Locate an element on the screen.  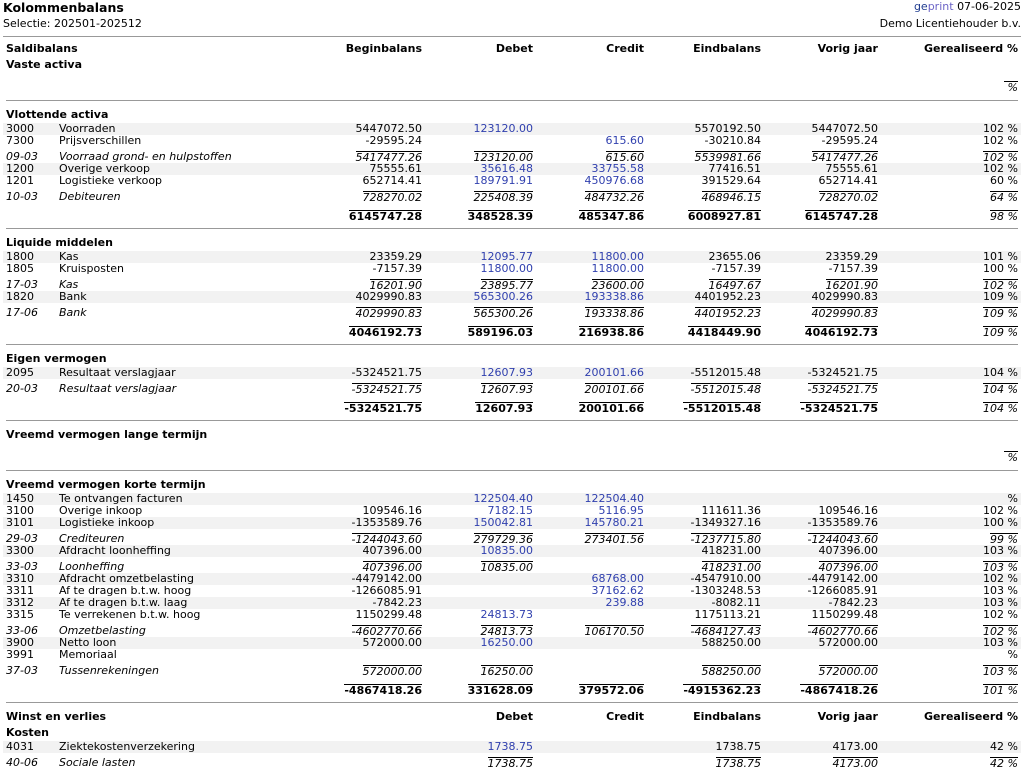
account-name: Kruisposten is located at coordinates (91, 268).